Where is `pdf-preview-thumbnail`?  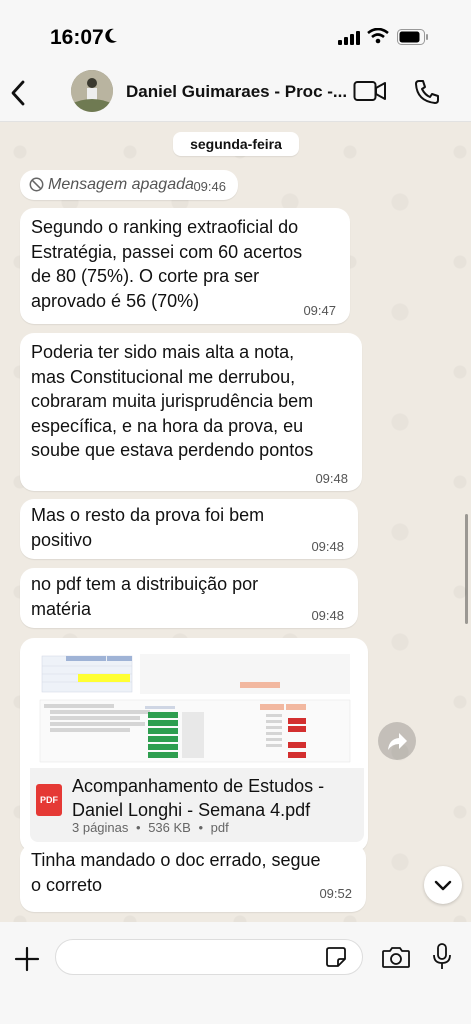 pdf-preview-thumbnail is located at coordinates (194, 708).